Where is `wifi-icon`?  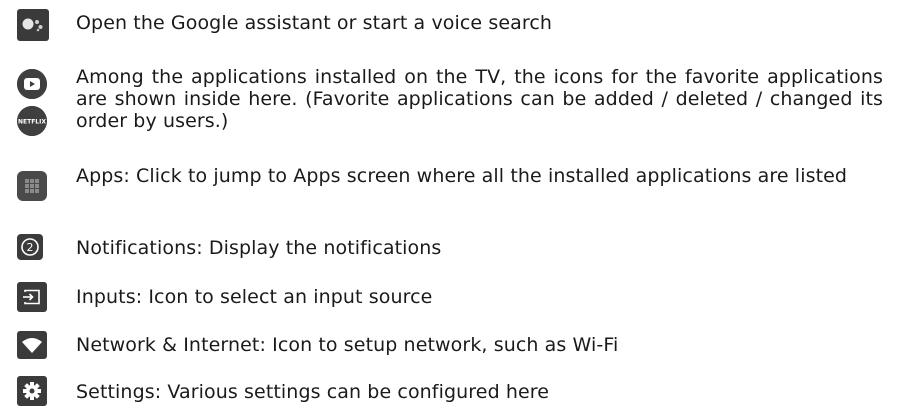 wifi-icon is located at coordinates (32, 345).